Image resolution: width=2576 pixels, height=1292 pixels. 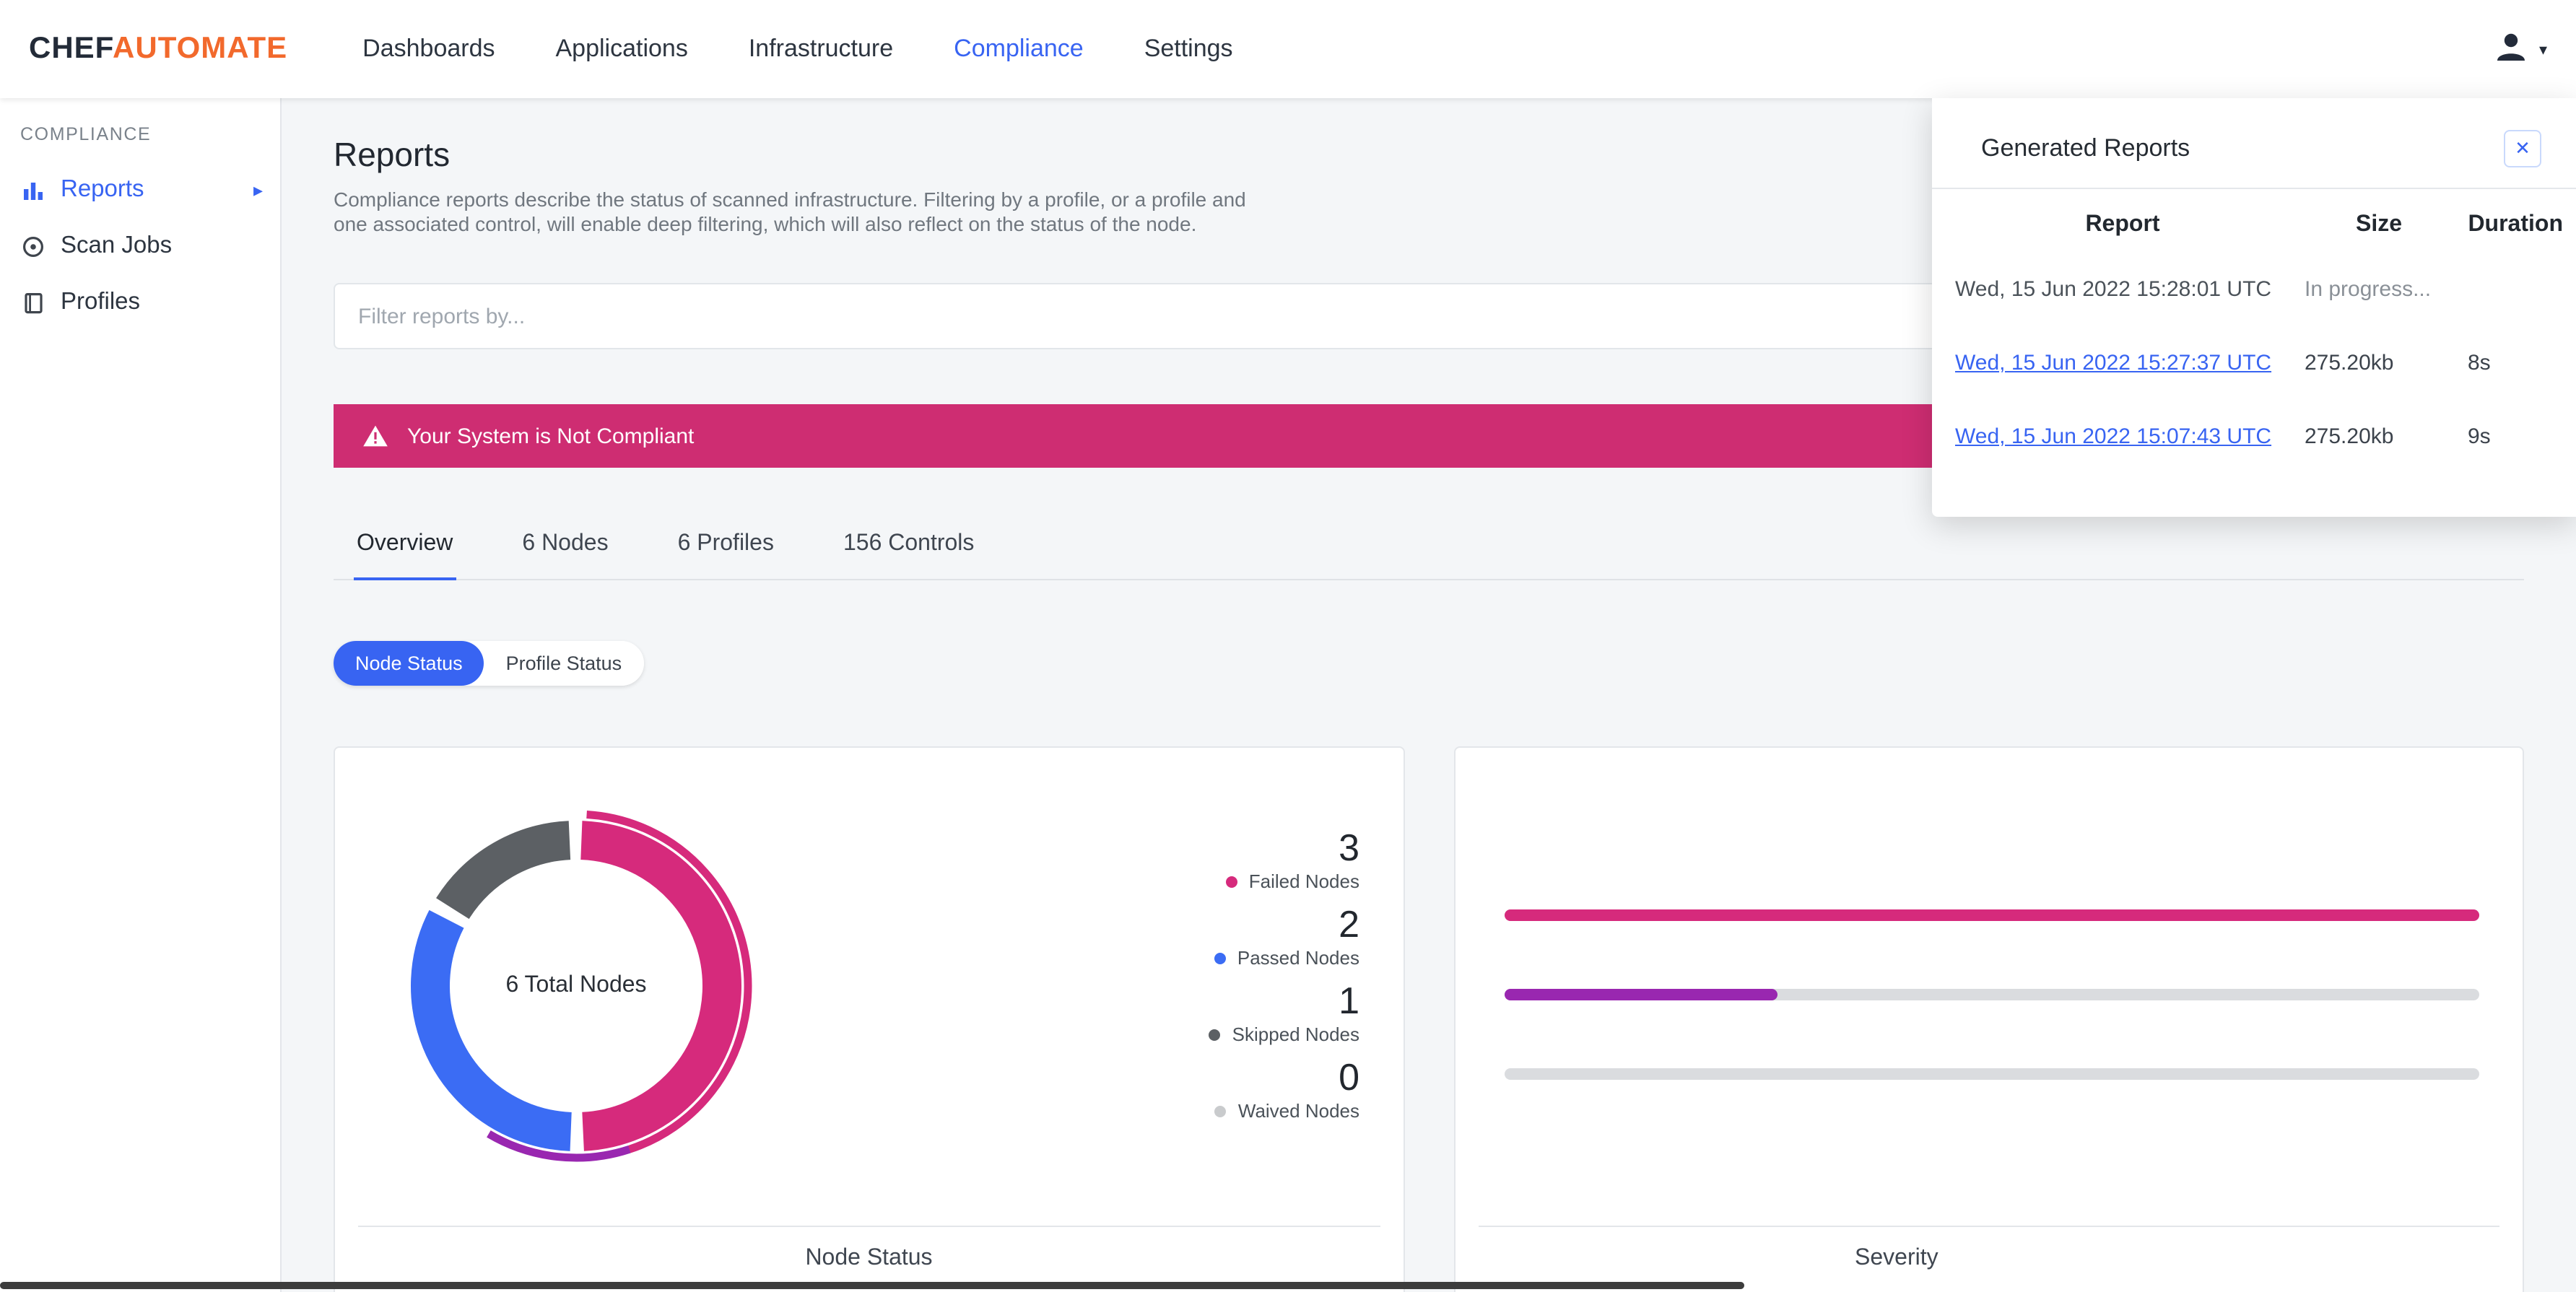 I want to click on column-header-duration: Duration, so click(x=2515, y=225).